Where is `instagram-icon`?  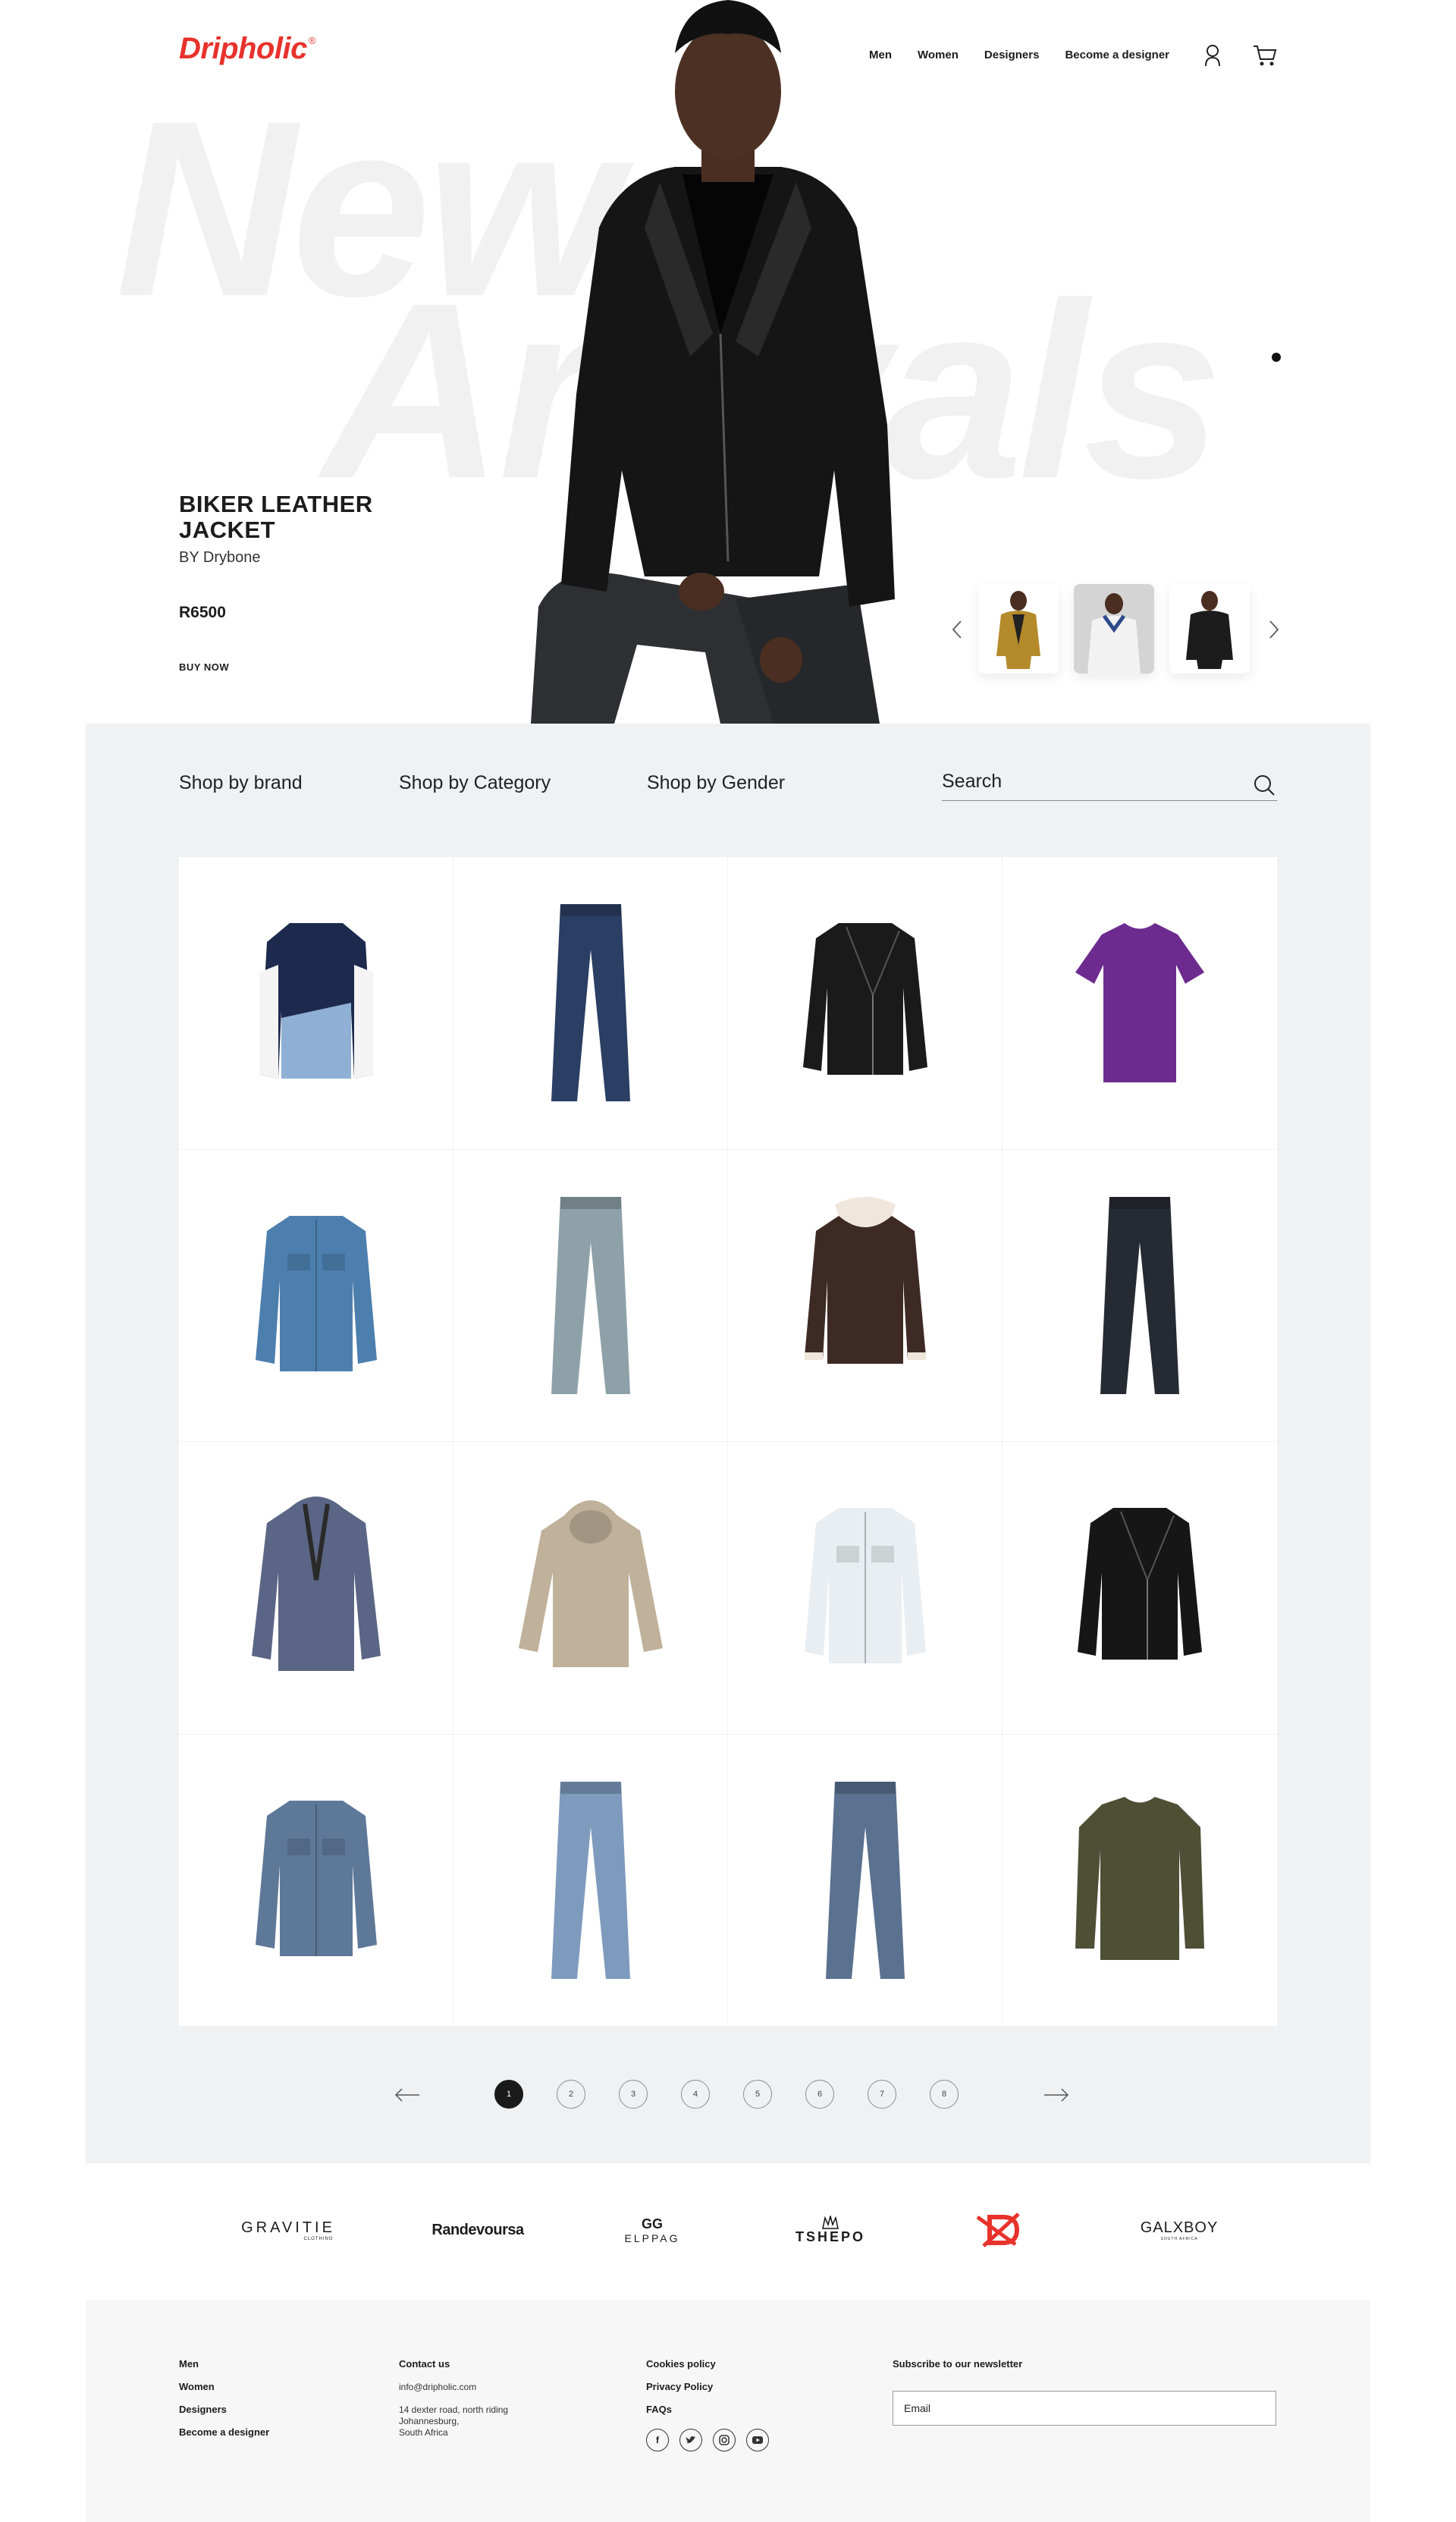 instagram-icon is located at coordinates (724, 2440).